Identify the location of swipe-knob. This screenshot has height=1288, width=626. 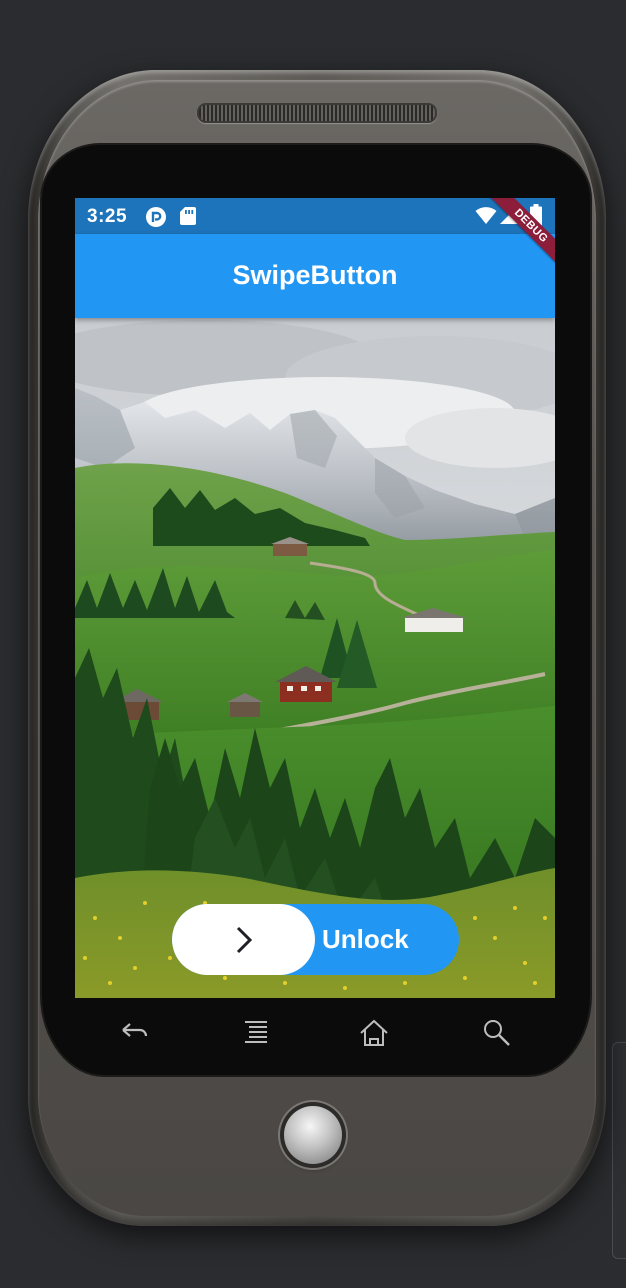
(243, 939).